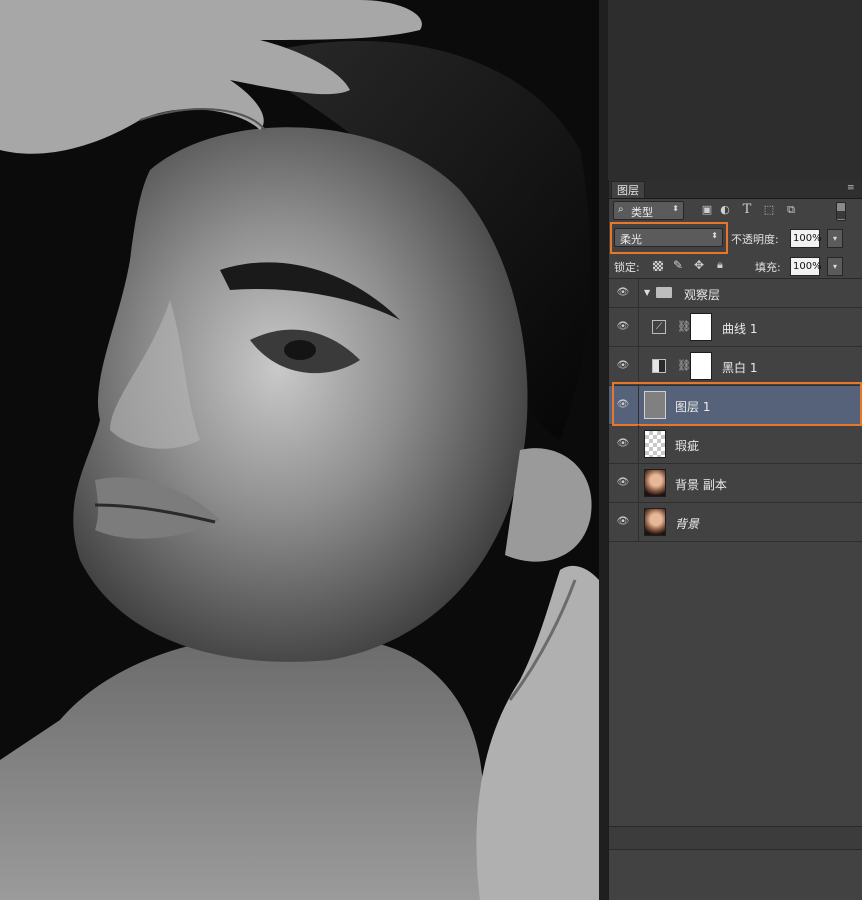  Describe the element at coordinates (659, 327) in the screenshot. I see `curves-adjustment-icon: ⟋` at that location.